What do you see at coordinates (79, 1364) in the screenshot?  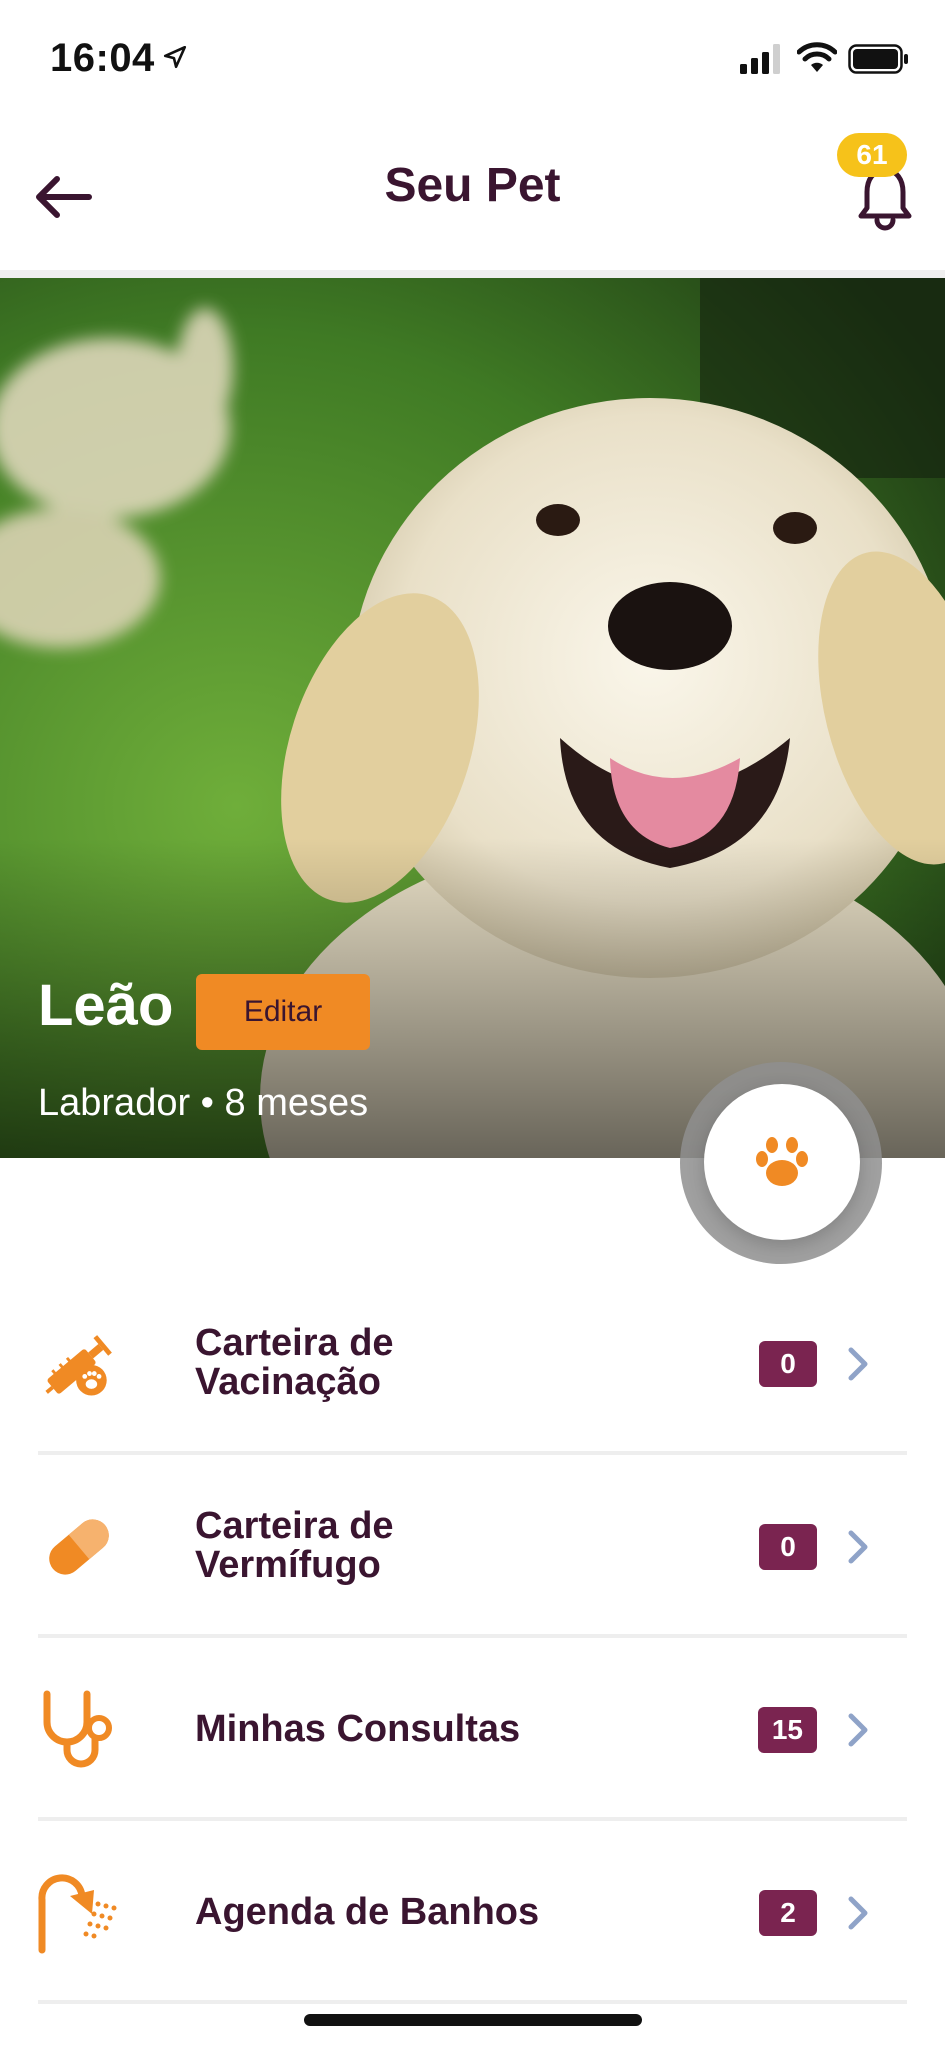 I see `syringe-paw-icon` at bounding box center [79, 1364].